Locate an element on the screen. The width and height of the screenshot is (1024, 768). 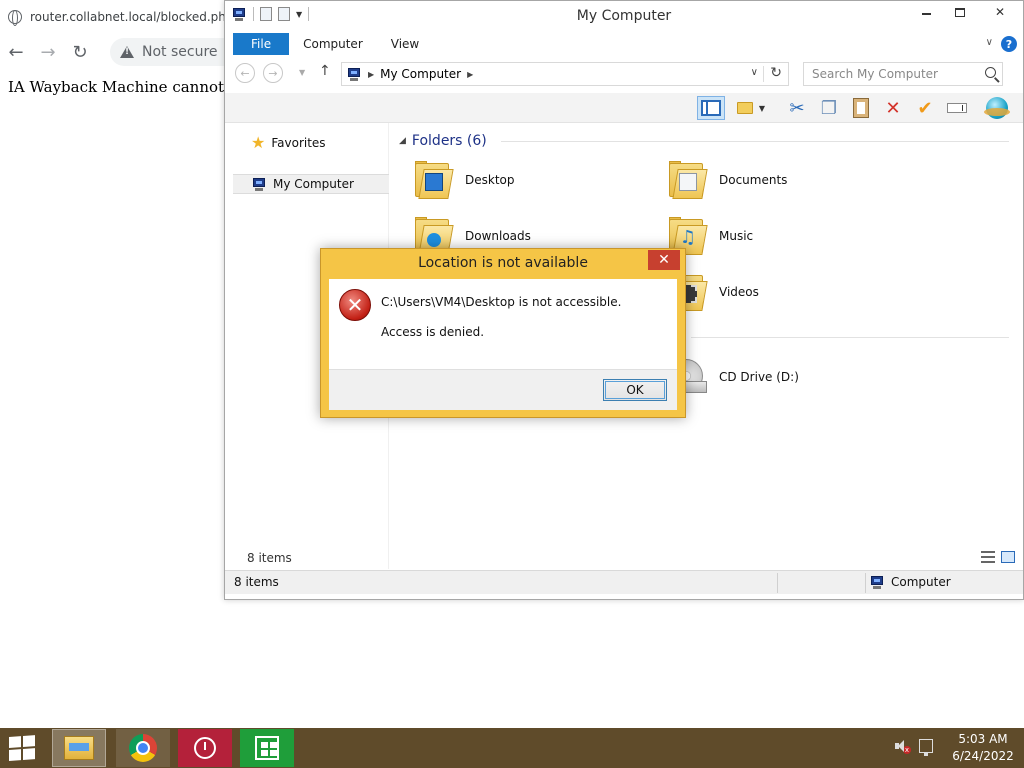
tab-file: File is located at coordinates (261, 44).